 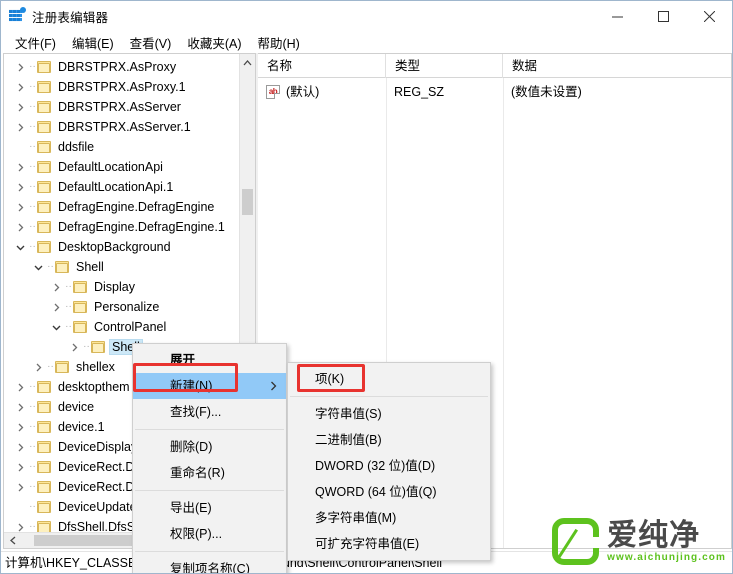 What do you see at coordinates (389, 414) in the screenshot?
I see `submenu-string-value: 字符串值(S)` at bounding box center [389, 414].